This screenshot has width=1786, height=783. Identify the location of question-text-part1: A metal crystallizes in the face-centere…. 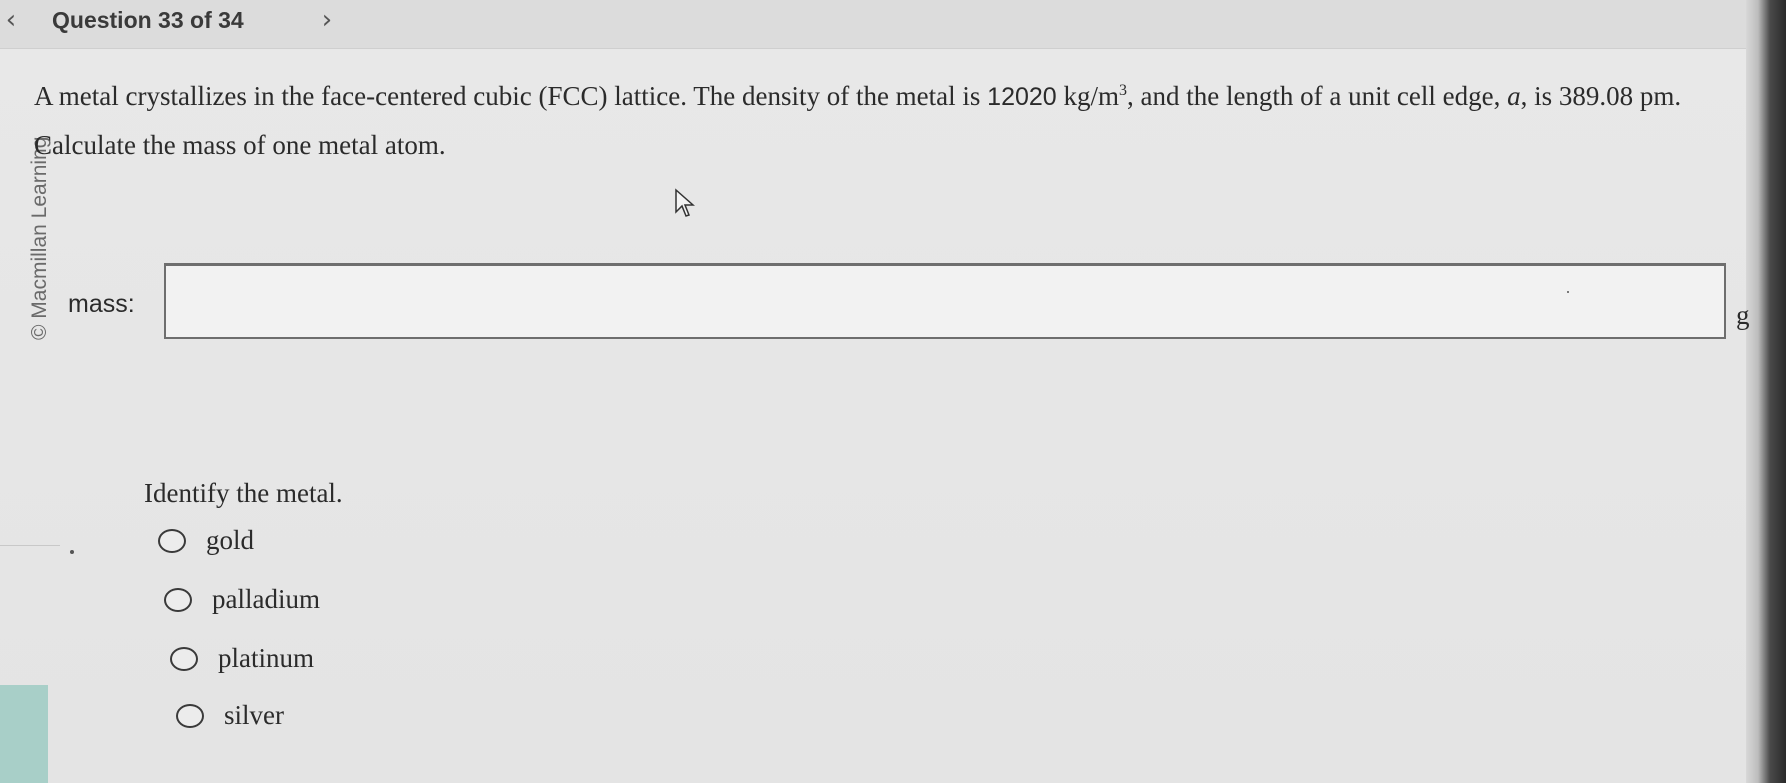
(511, 96).